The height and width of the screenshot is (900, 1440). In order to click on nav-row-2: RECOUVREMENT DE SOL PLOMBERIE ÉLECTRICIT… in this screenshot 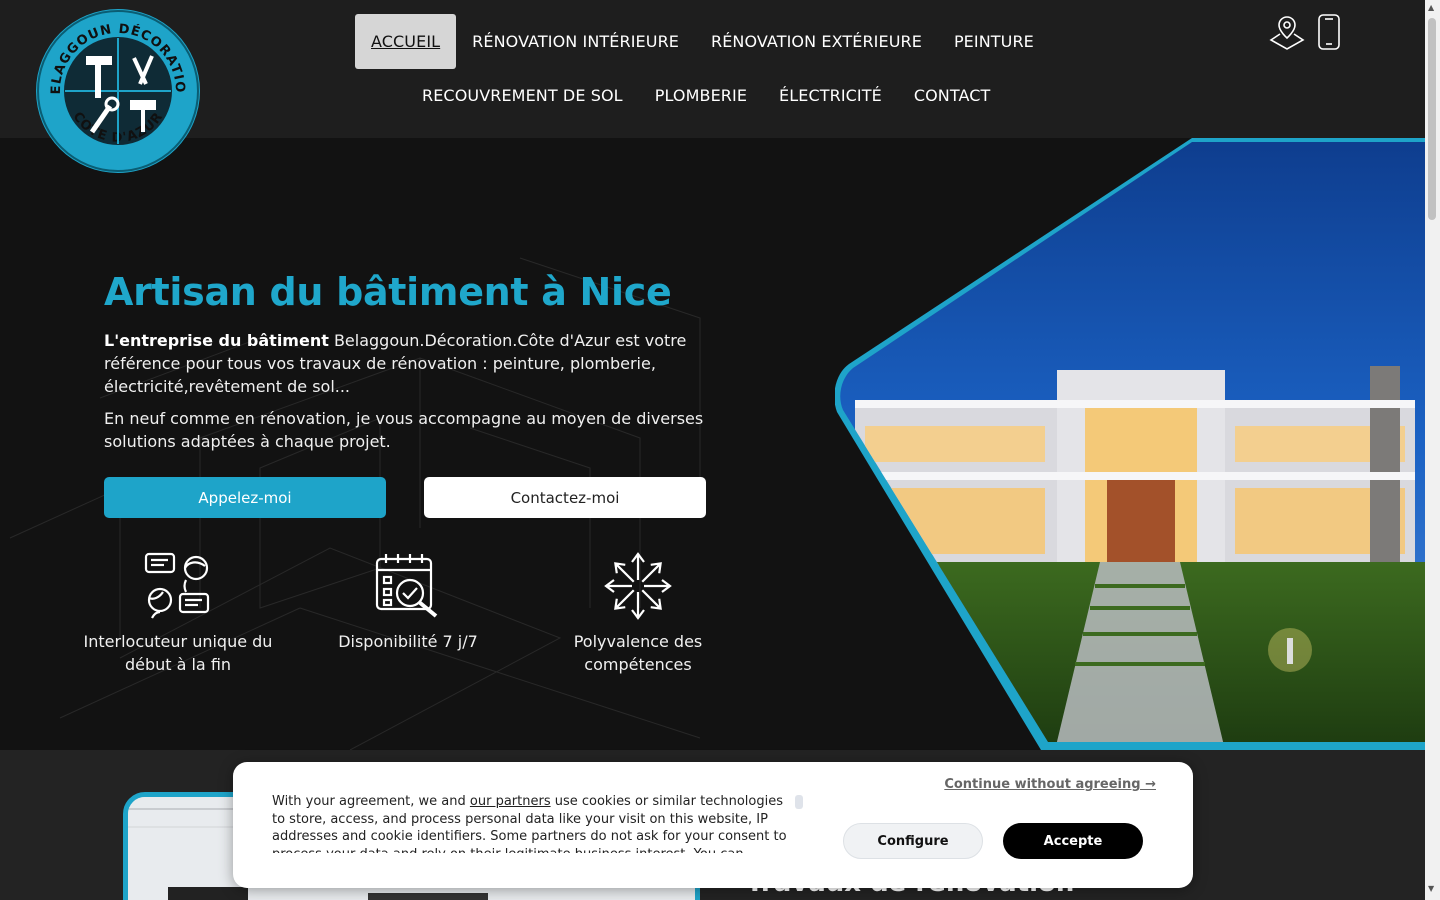, I will do `click(706, 95)`.